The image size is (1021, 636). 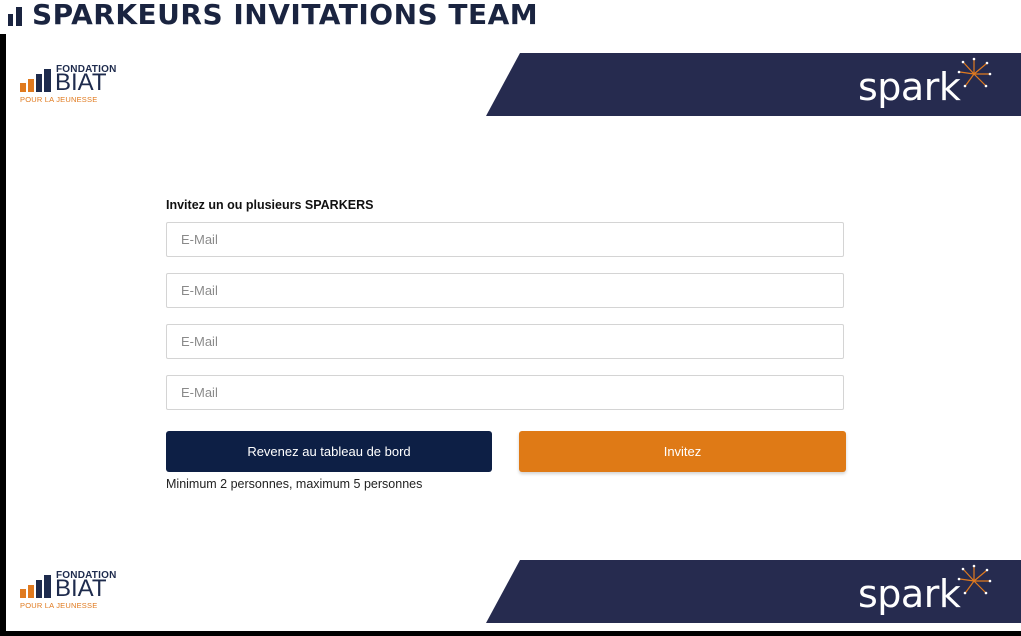 I want to click on form-heading: Invitez un ou plusieurs SPARKERS, so click(x=270, y=205).